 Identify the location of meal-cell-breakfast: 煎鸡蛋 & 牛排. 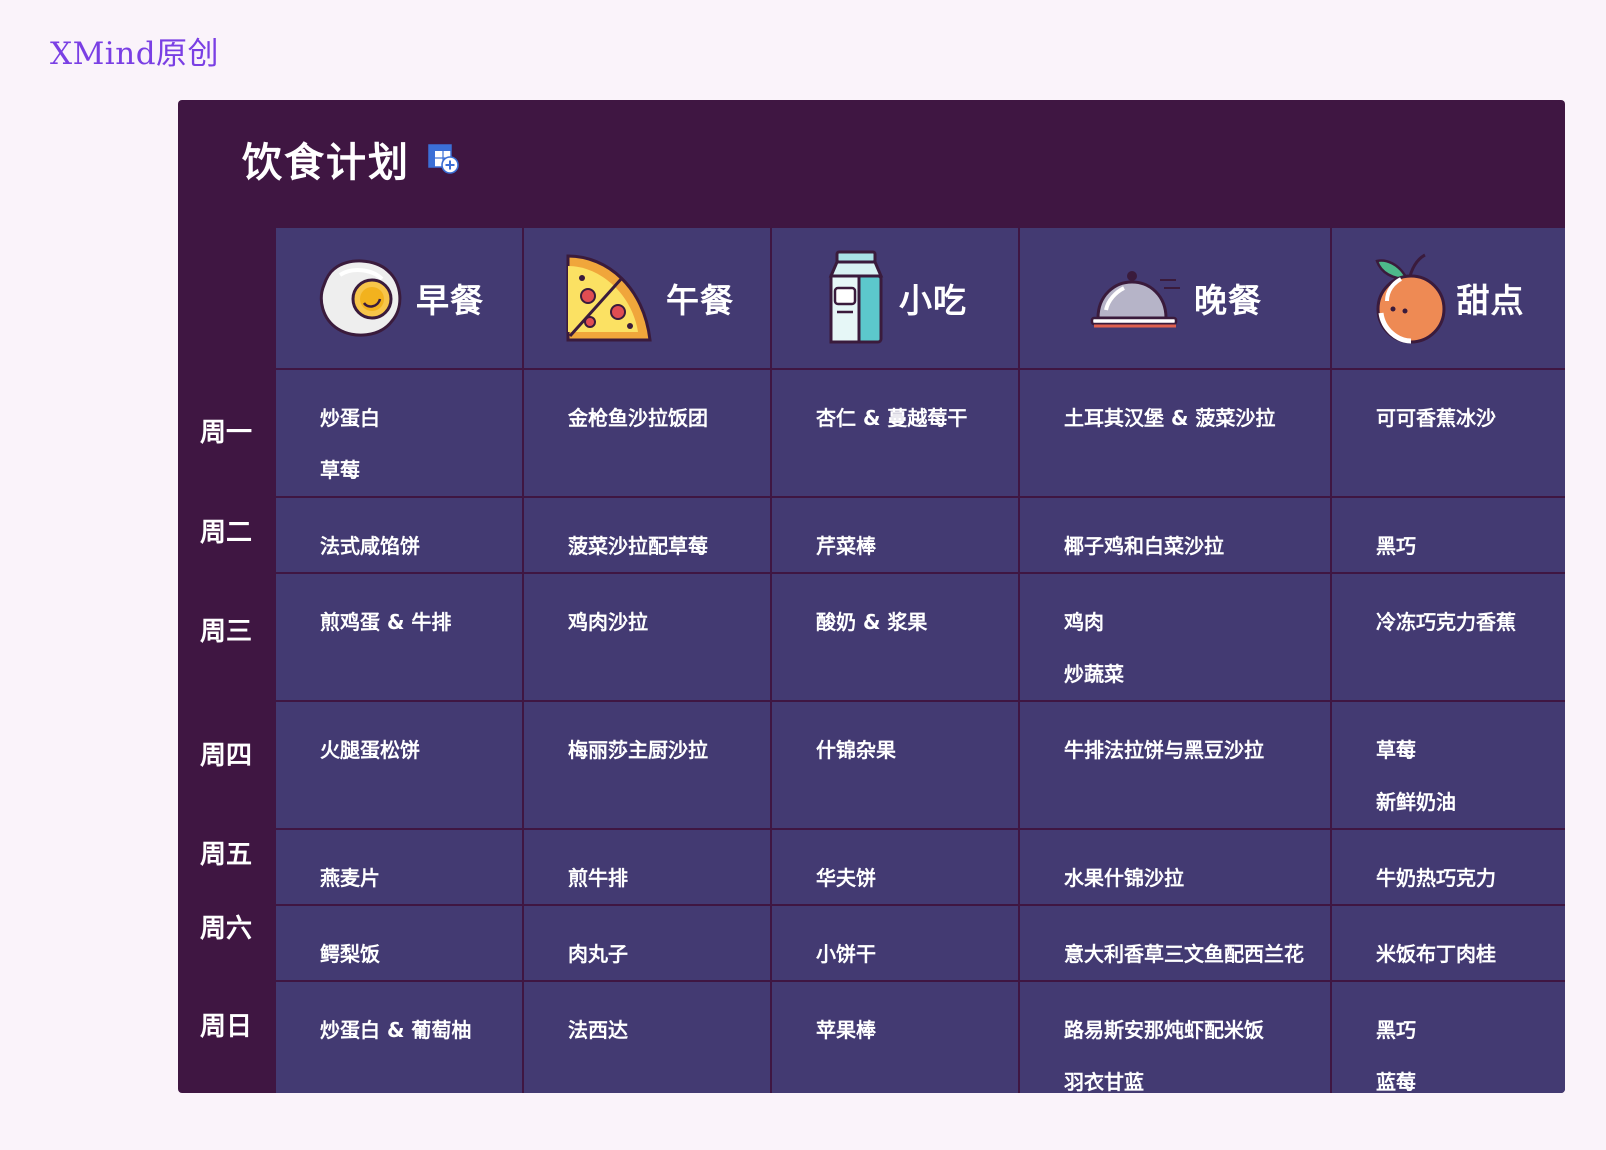
(399, 637).